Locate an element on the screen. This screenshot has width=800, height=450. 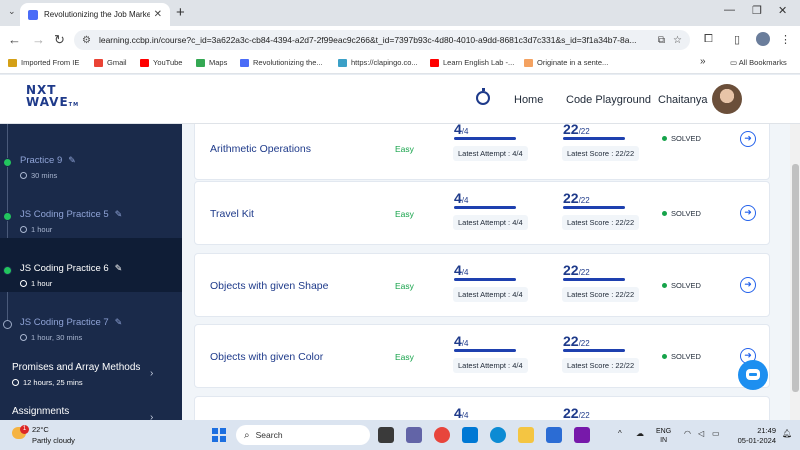
gmail-icon is located at coordinates (98, 62).